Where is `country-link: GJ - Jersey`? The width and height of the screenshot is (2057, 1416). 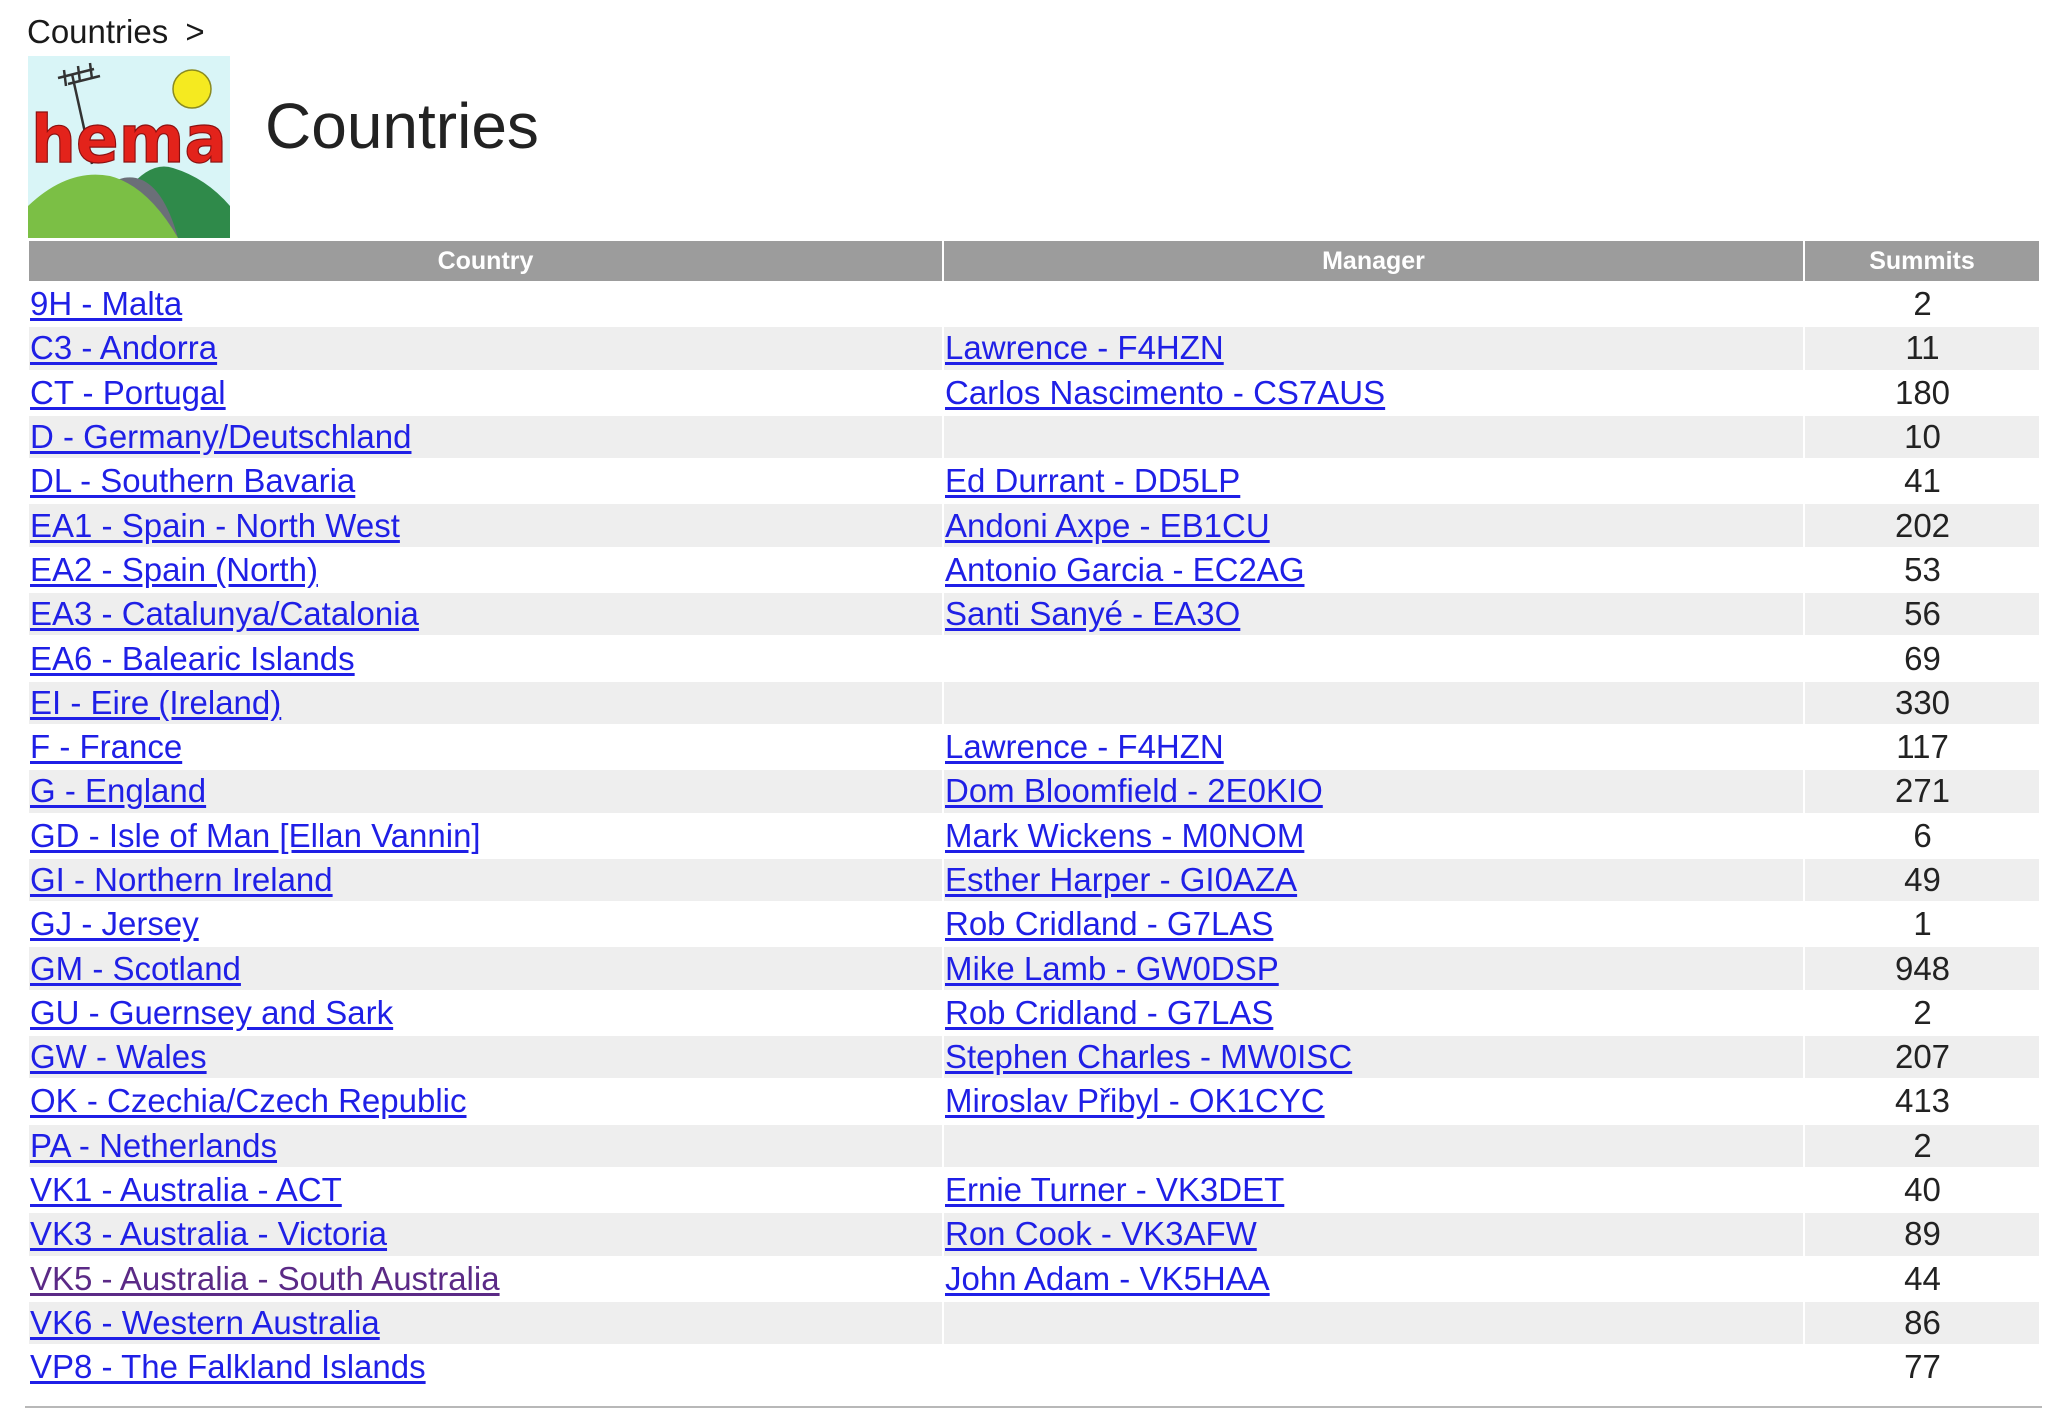
country-link: GJ - Jersey is located at coordinates (114, 923).